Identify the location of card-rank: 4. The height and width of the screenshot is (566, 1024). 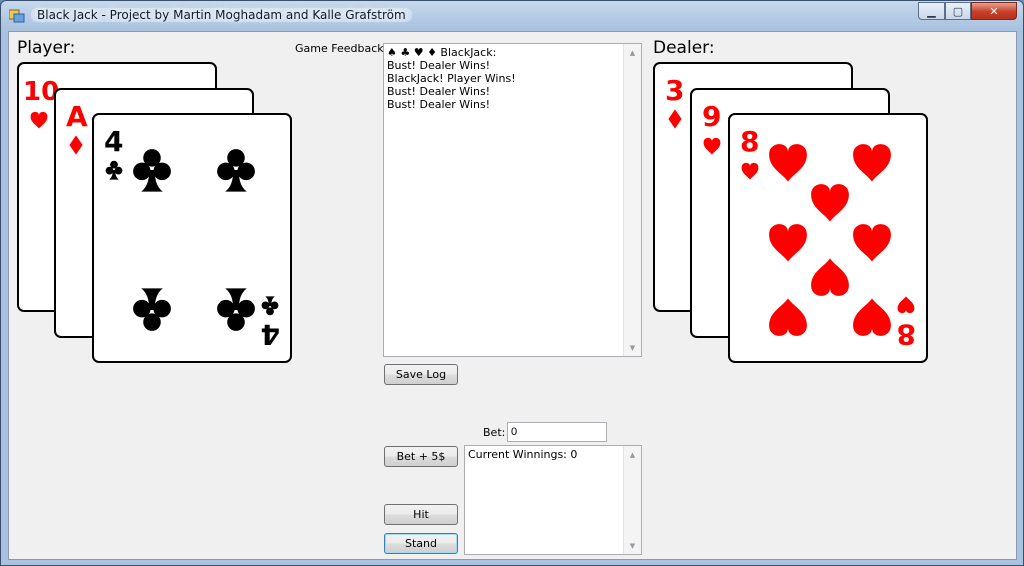
(113, 141).